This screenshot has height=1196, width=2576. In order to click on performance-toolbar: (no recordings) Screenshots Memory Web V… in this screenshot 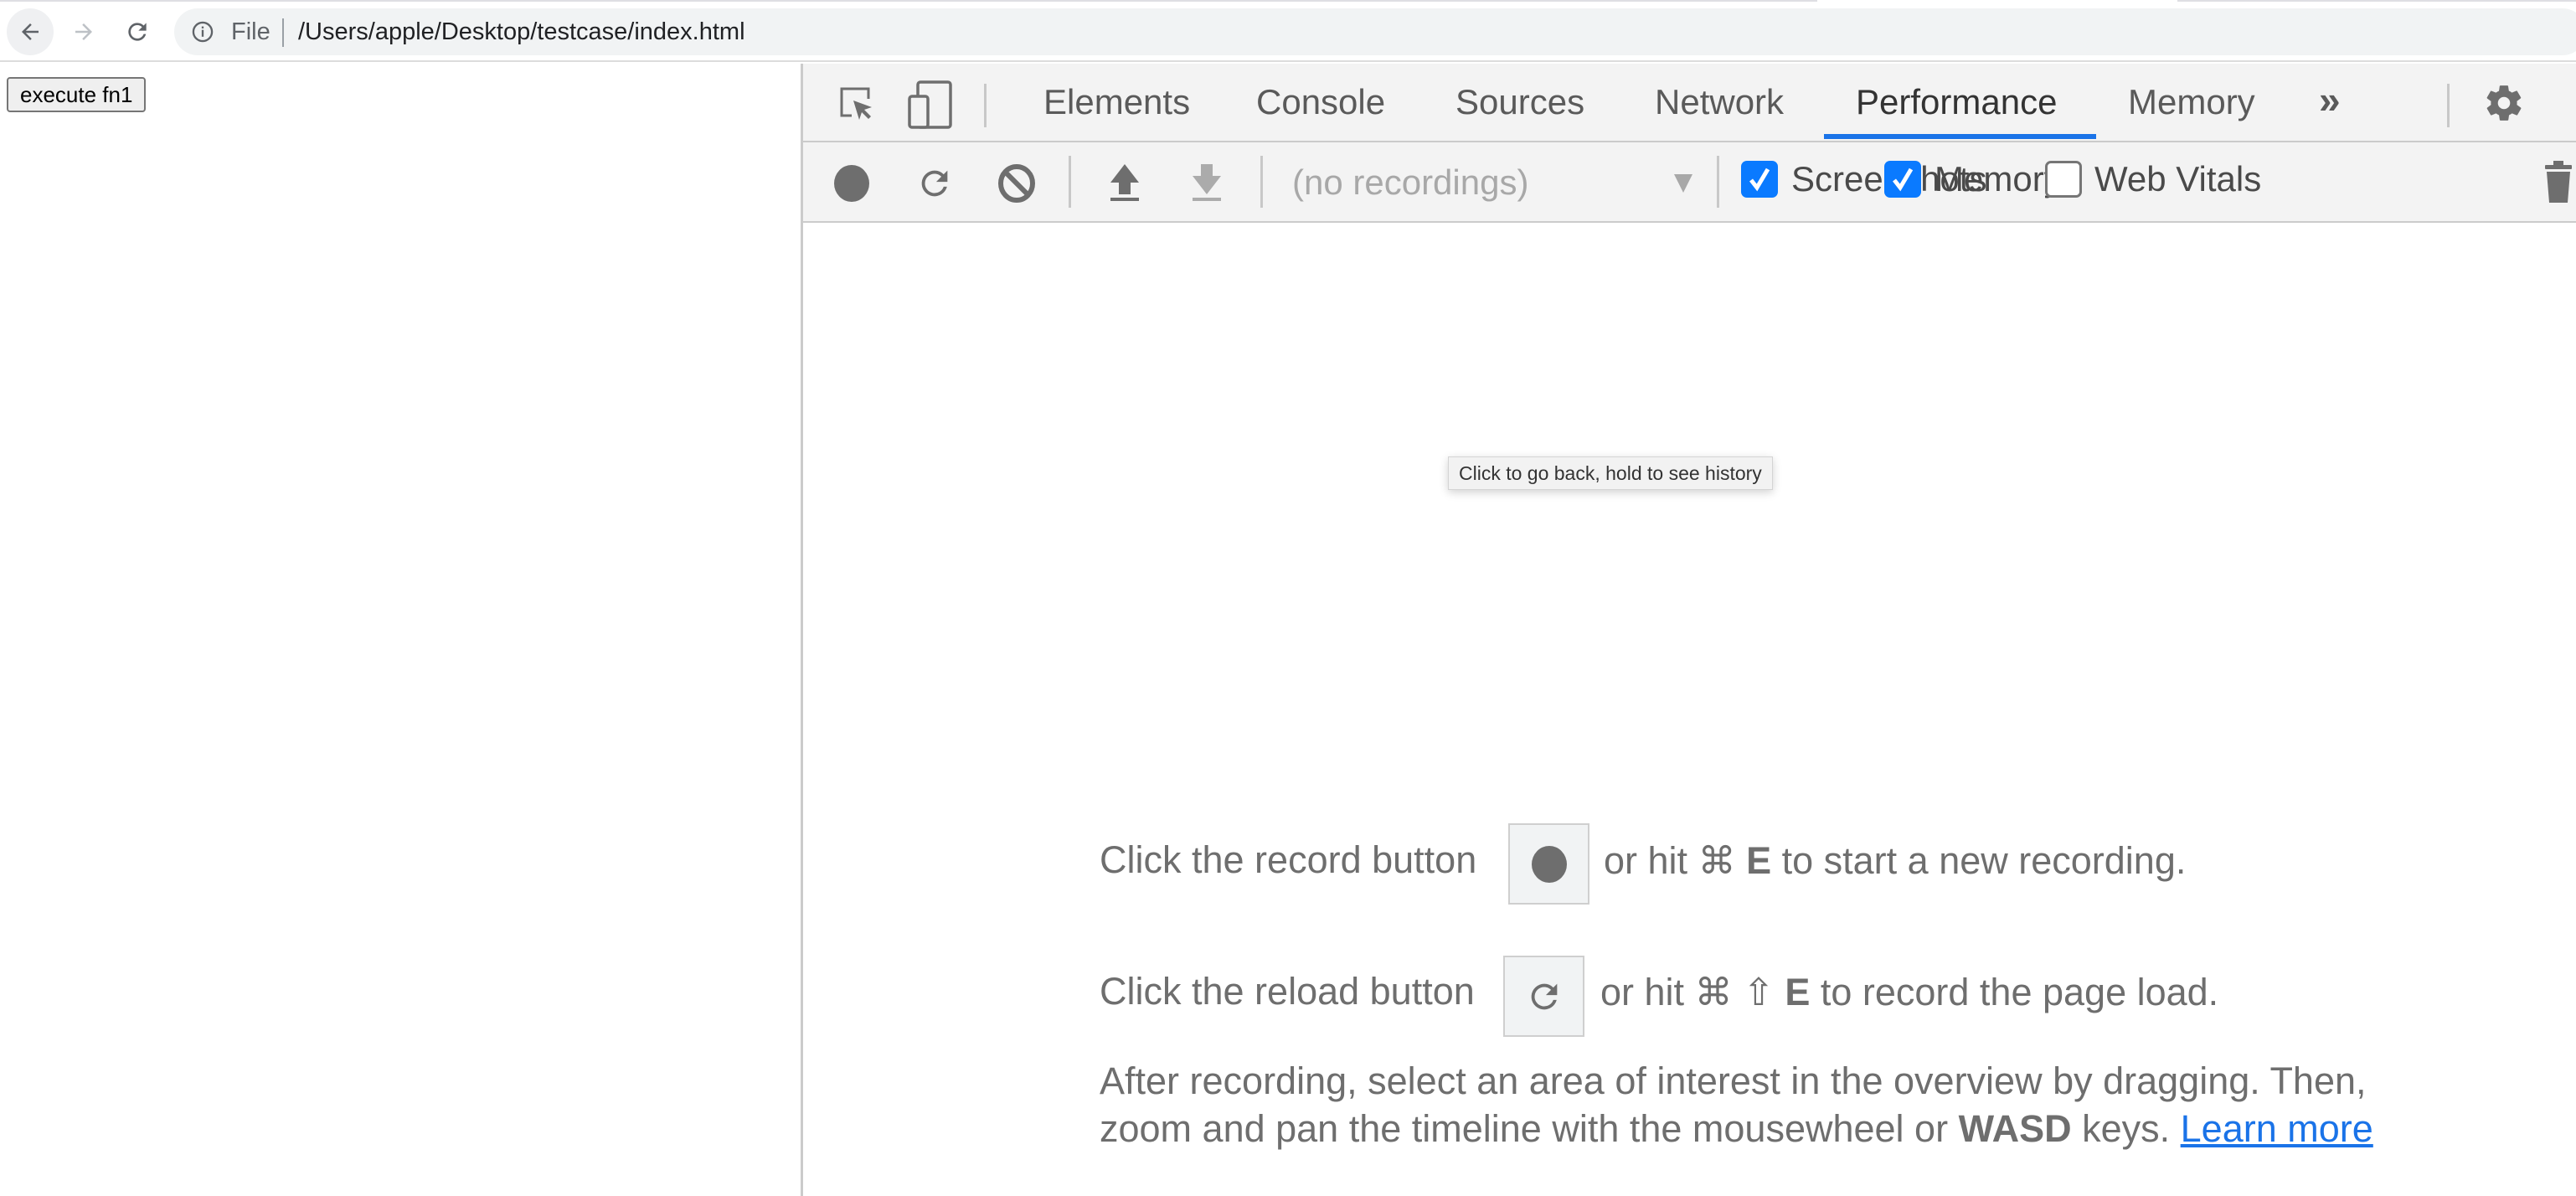, I will do `click(1689, 183)`.